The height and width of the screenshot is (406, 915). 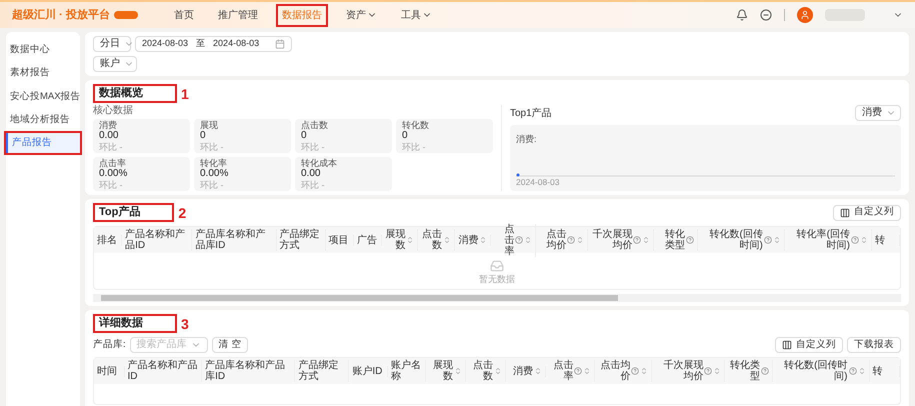 What do you see at coordinates (361, 15) in the screenshot?
I see `nav-tab: 资产` at bounding box center [361, 15].